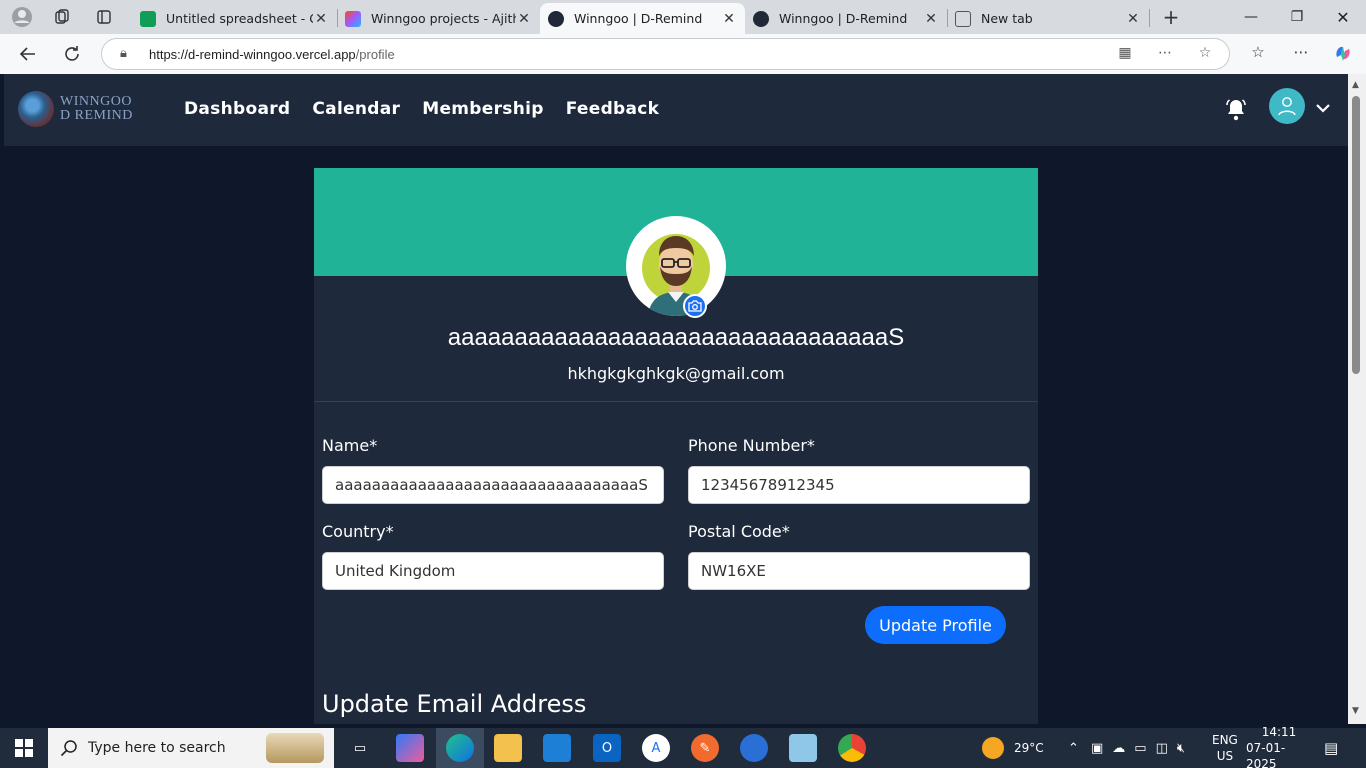  Describe the element at coordinates (350, 445) in the screenshot. I see `name-label: Name*` at that location.